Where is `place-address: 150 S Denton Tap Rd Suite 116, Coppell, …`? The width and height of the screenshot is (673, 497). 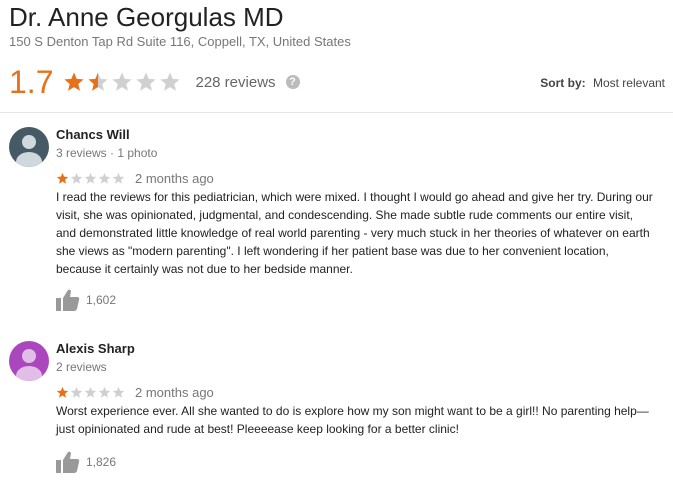
place-address: 150 S Denton Tap Rd Suite 116, Coppell, … is located at coordinates (180, 41).